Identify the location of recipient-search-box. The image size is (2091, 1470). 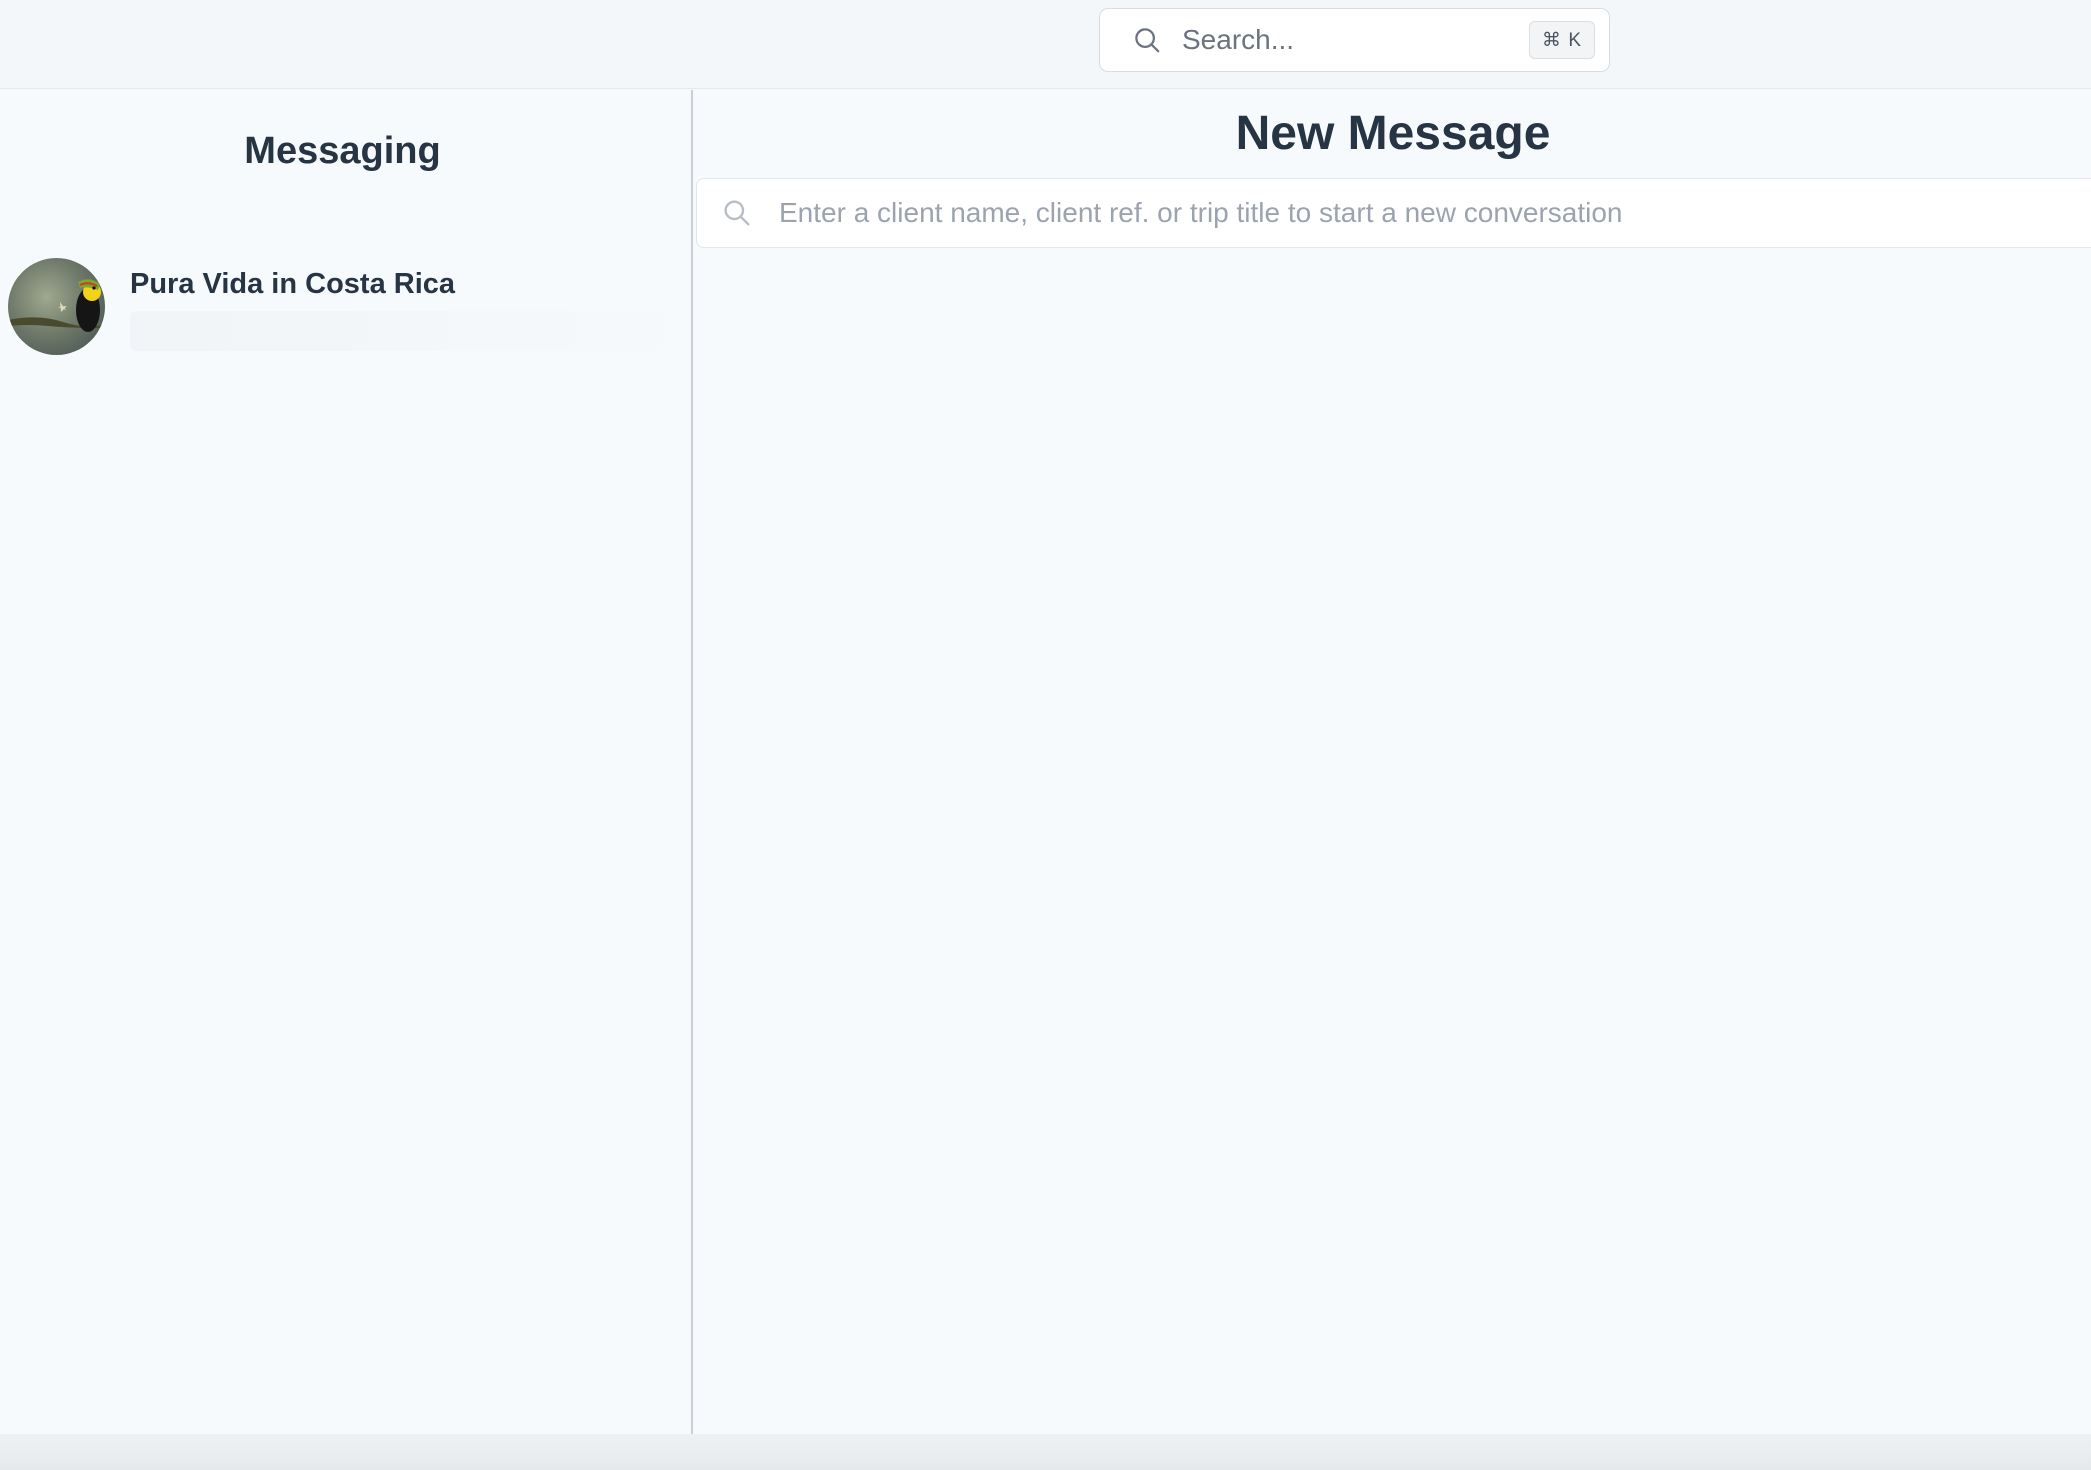
(1393, 213).